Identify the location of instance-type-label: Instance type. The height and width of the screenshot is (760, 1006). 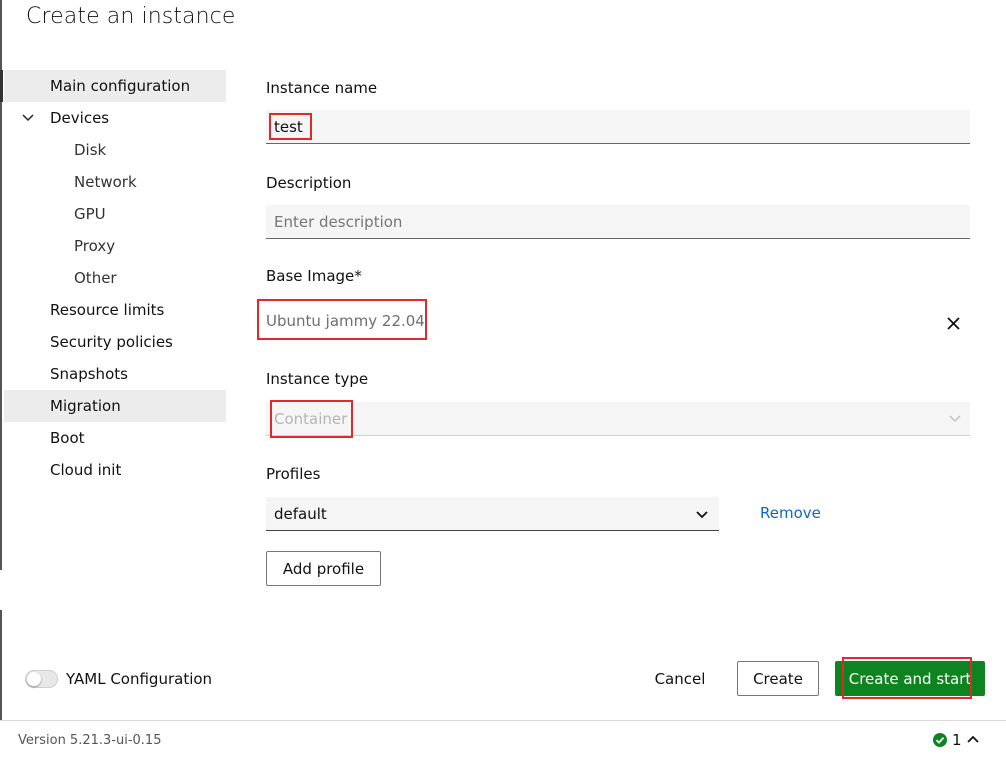
(317, 379).